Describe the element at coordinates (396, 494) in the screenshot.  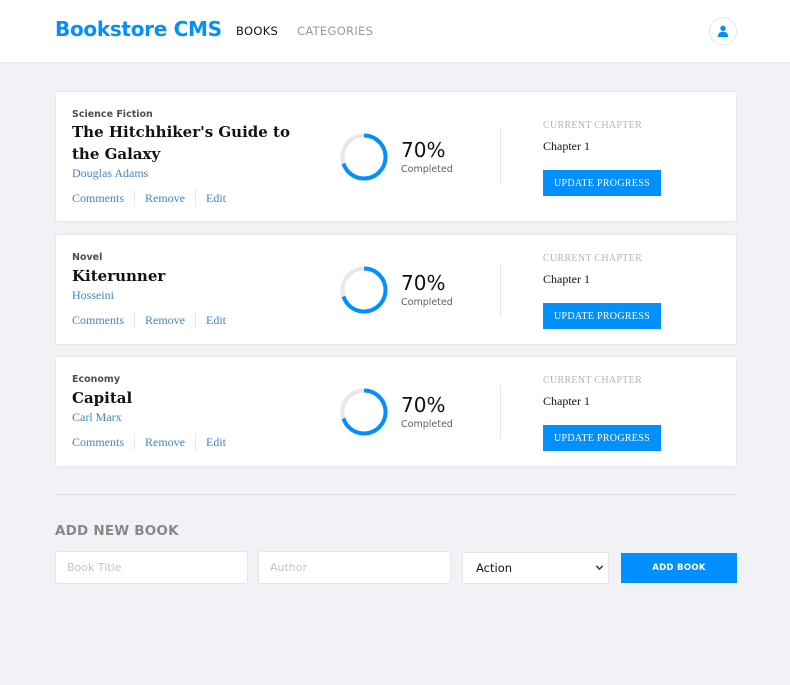
I see `section-divider` at that location.